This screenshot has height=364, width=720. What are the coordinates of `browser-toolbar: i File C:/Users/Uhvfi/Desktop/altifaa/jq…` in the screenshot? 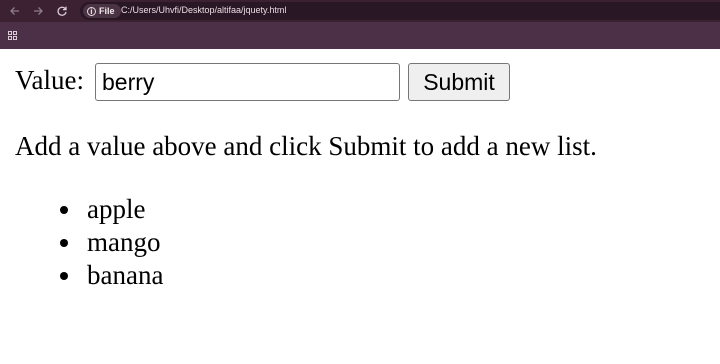 It's located at (360, 11).